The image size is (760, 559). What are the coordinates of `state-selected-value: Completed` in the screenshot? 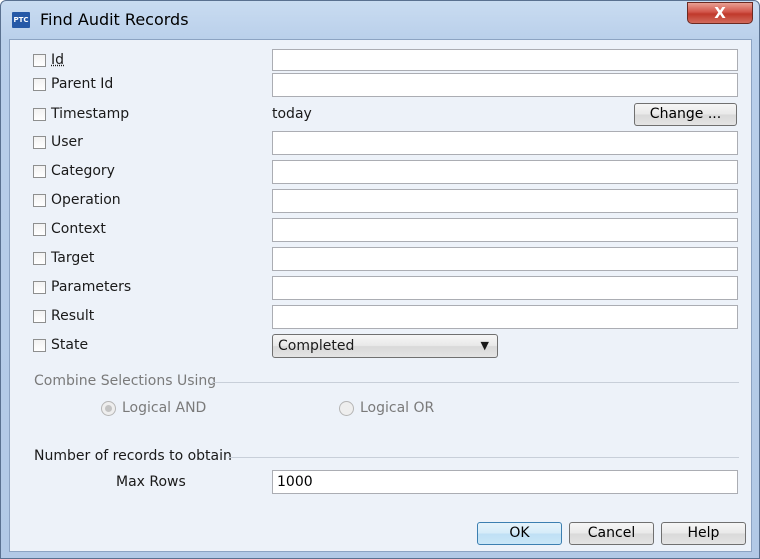 It's located at (316, 346).